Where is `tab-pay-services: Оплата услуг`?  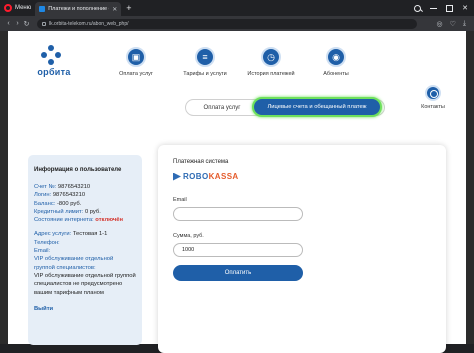 tab-pay-services: Оплата услуг is located at coordinates (222, 107).